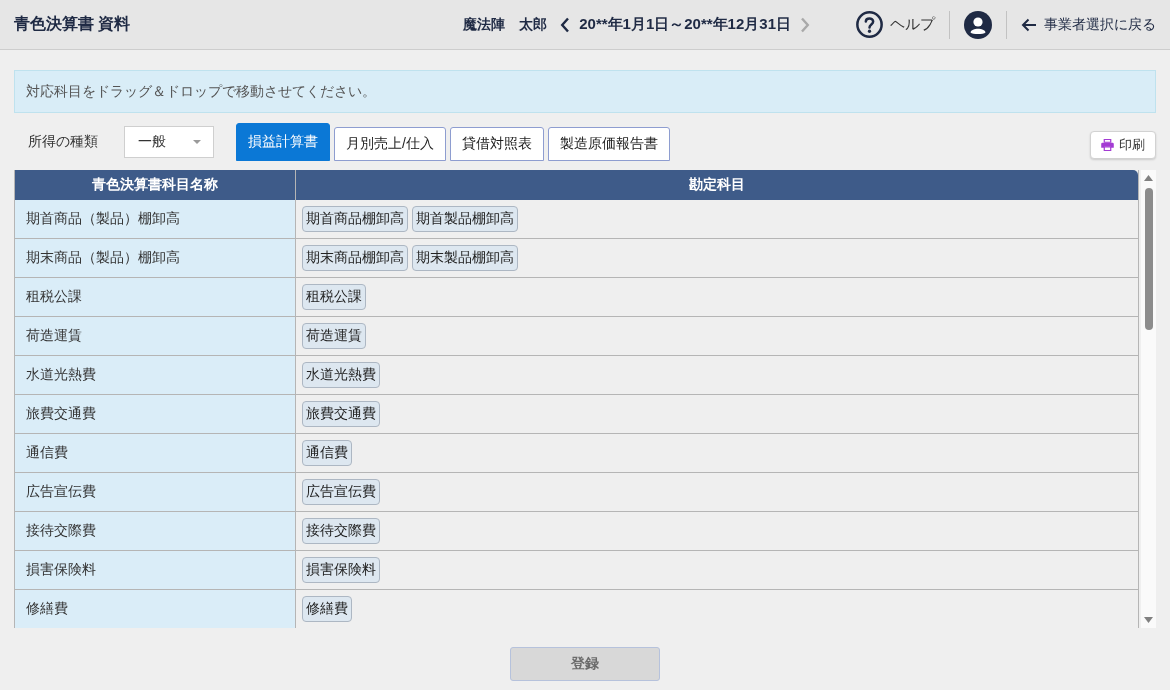 This screenshot has width=1170, height=690. I want to click on previous-period-button, so click(565, 24).